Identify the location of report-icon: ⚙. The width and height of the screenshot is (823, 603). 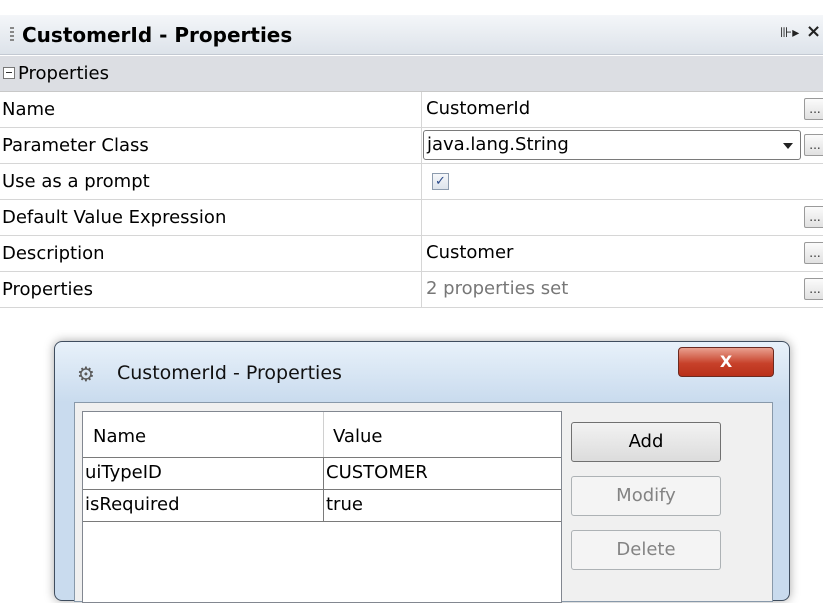
(86, 374).